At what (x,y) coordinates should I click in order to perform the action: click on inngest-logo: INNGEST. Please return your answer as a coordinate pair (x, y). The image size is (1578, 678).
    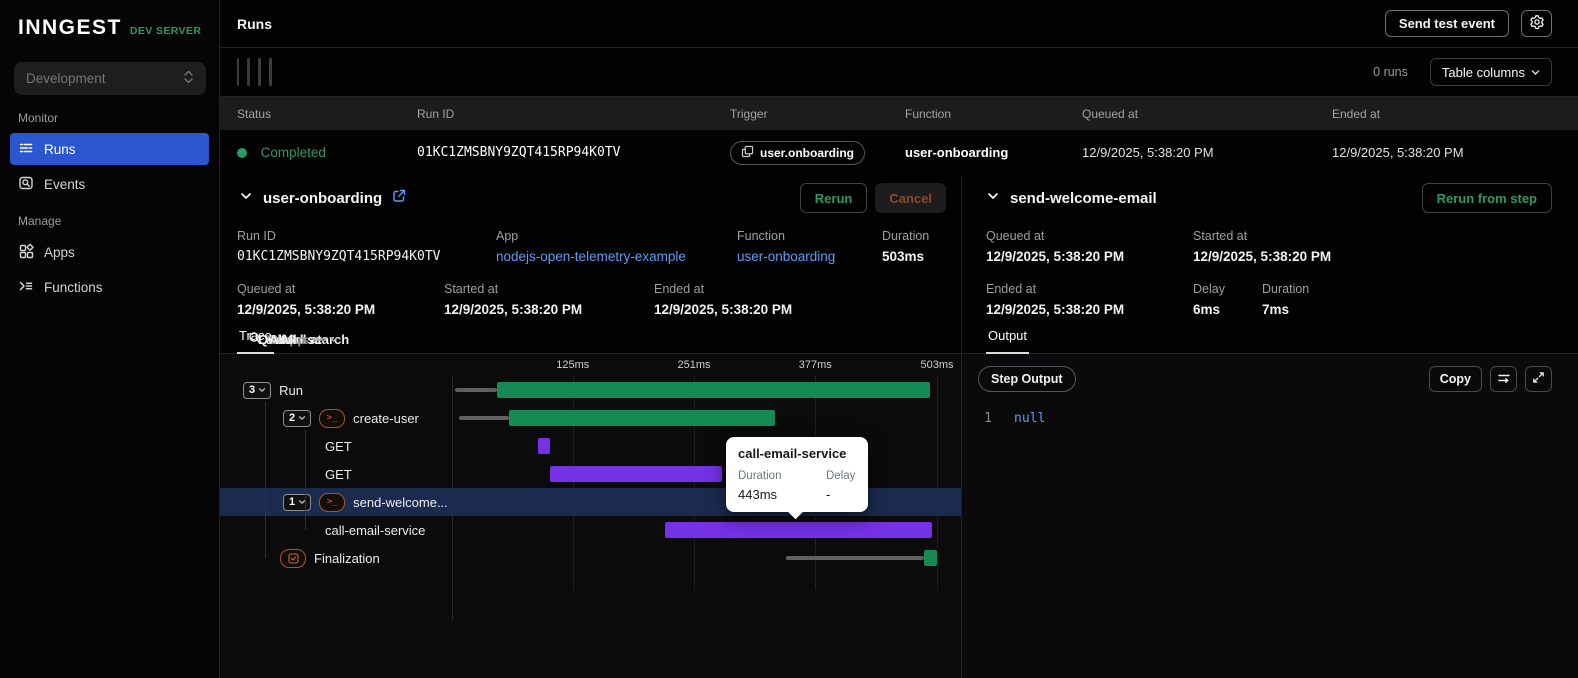
    Looking at the image, I should click on (70, 27).